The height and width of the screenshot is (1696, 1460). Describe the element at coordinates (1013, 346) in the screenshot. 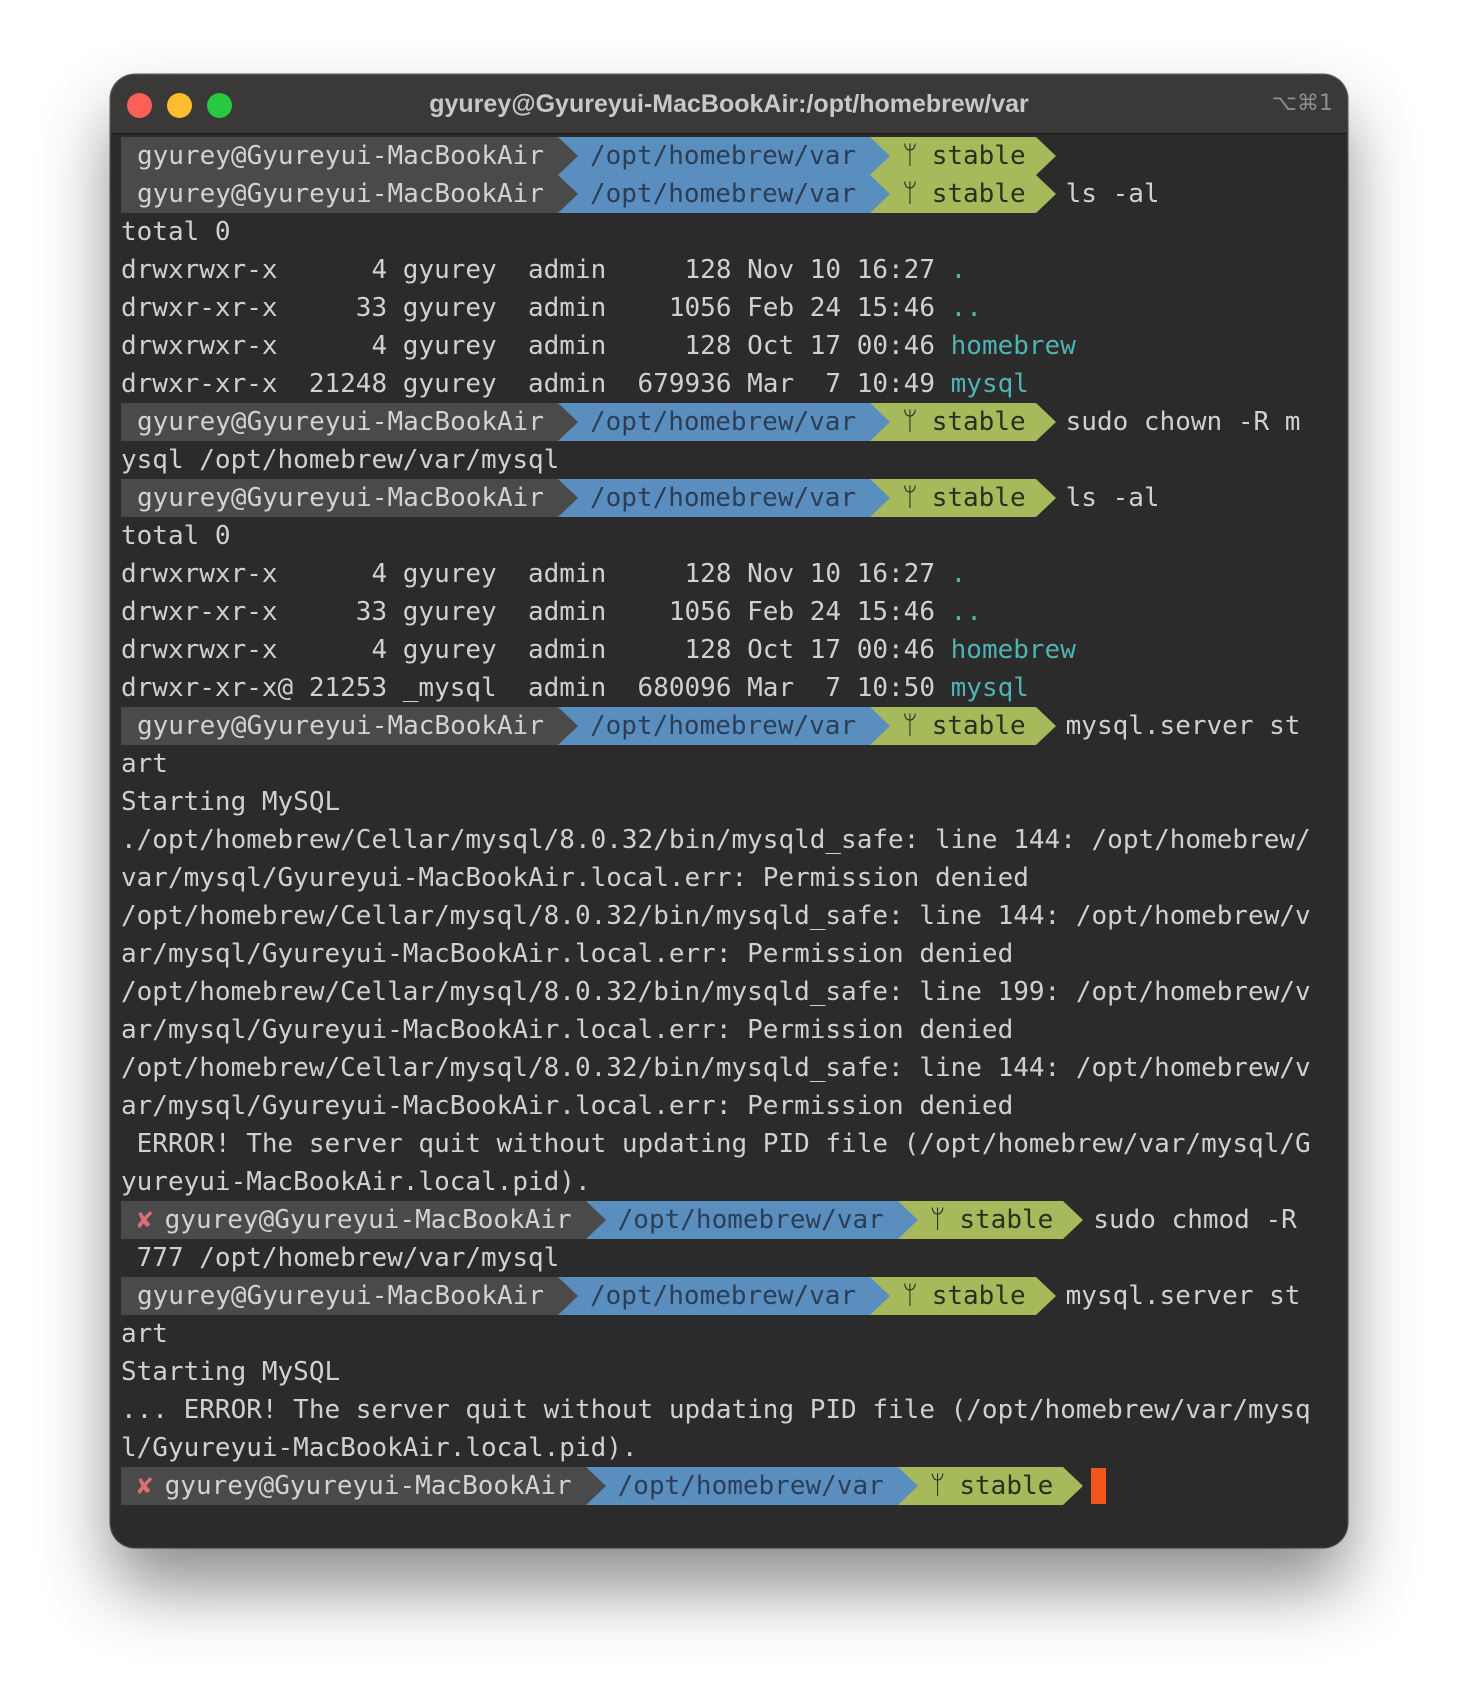

I see `ls-entry-name: homebrew` at that location.